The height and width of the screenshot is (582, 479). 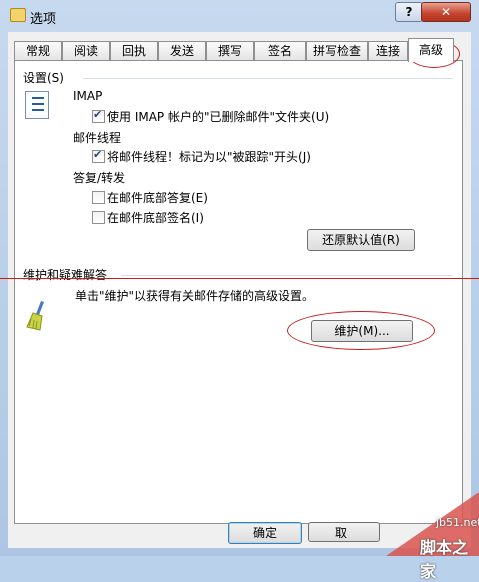 What do you see at coordinates (432, 536) in the screenshot?
I see `watermark: jb51.net 脚本之家` at bounding box center [432, 536].